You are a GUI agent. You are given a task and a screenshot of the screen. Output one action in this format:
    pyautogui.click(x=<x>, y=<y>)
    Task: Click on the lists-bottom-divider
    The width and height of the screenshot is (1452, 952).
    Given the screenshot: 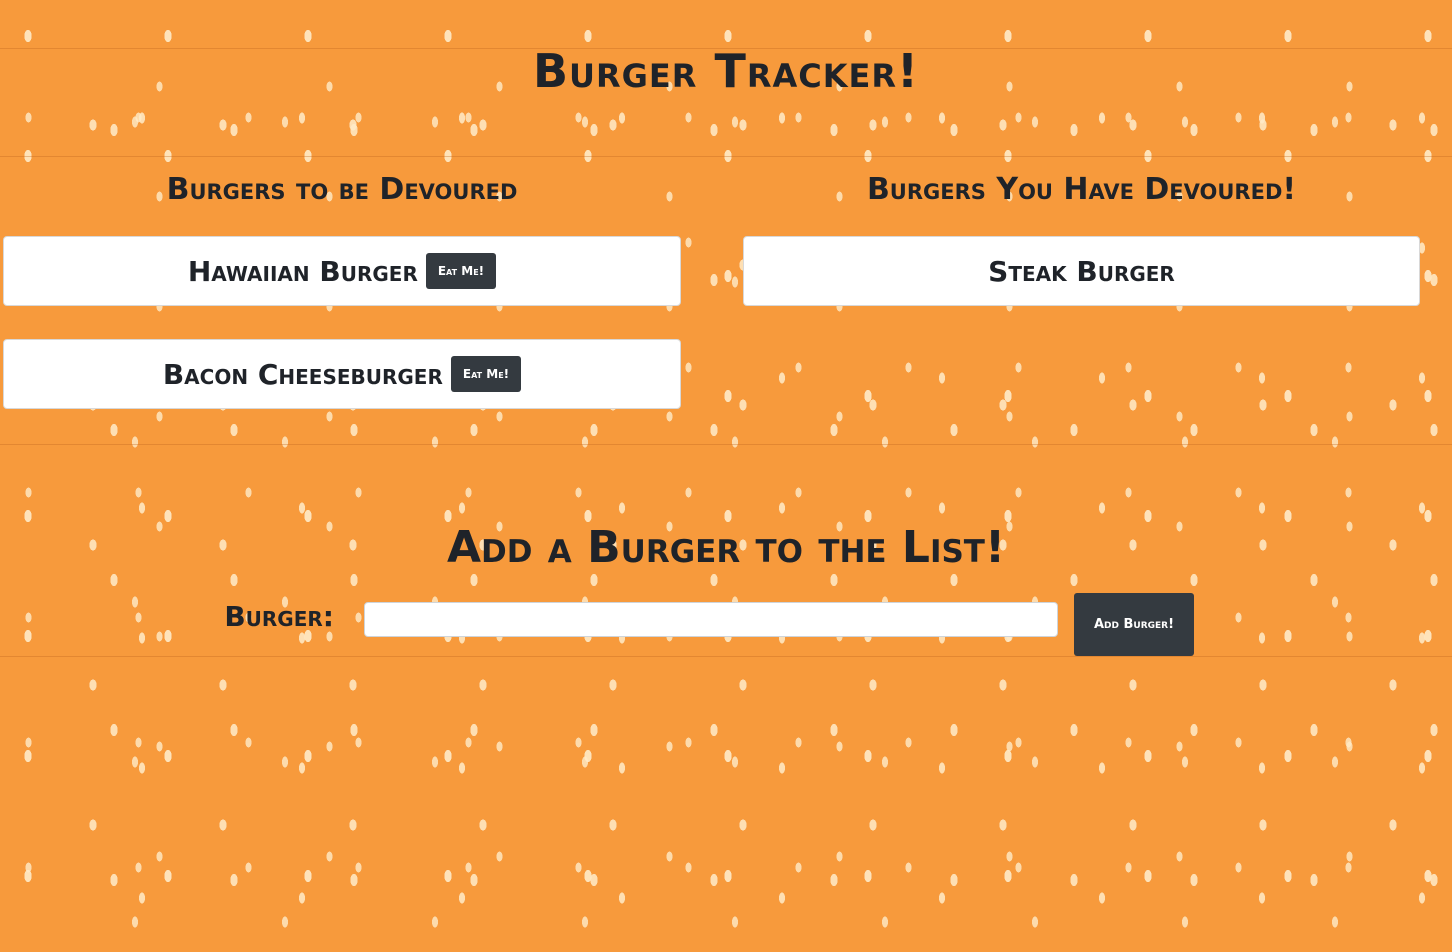 What is the action you would take?
    pyautogui.click(x=726, y=444)
    